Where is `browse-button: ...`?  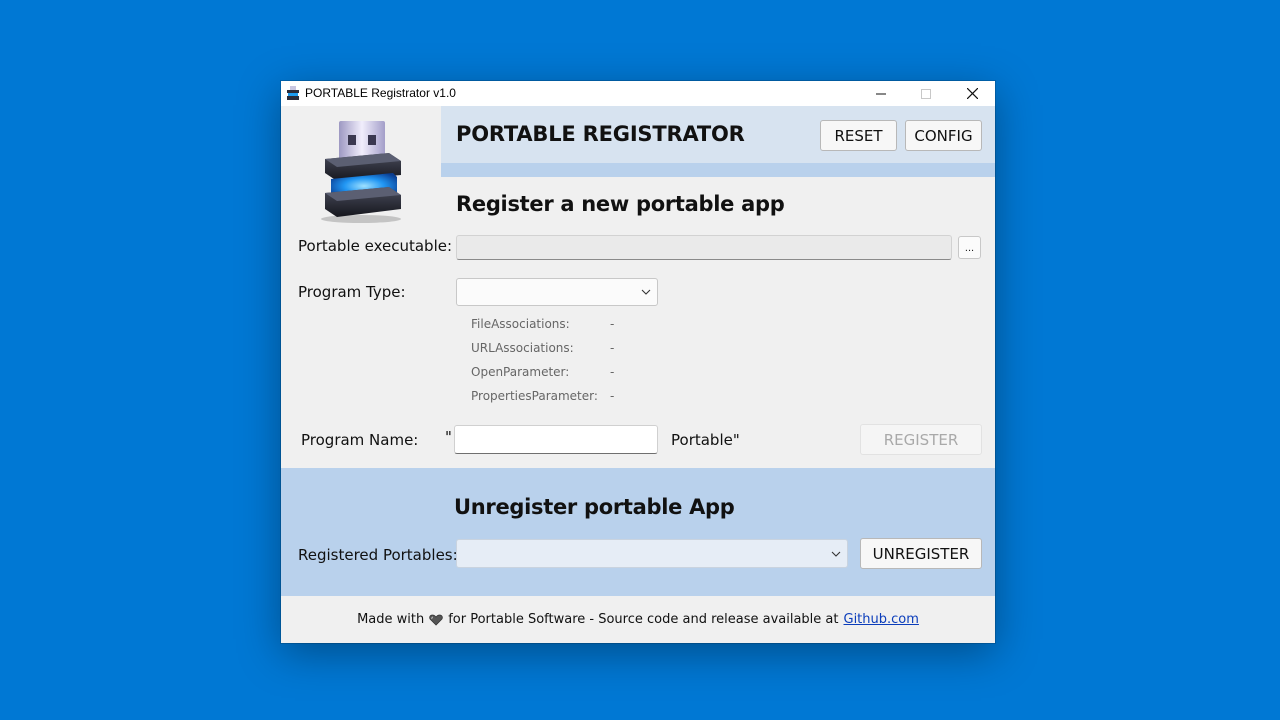
browse-button: ... is located at coordinates (969, 247).